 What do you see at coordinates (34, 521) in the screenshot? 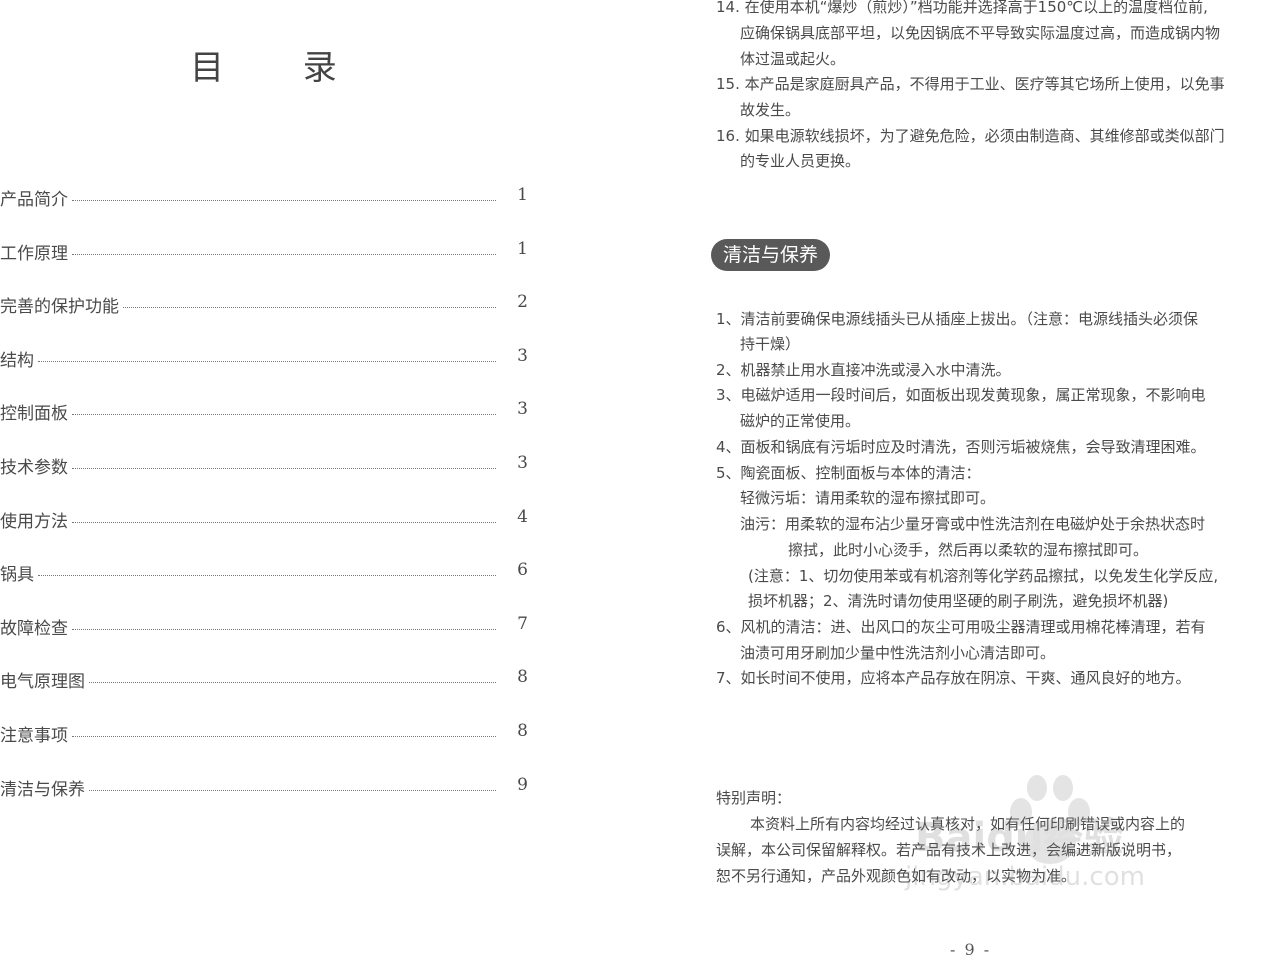
I see `toc-entry-label: 使用方法` at bounding box center [34, 521].